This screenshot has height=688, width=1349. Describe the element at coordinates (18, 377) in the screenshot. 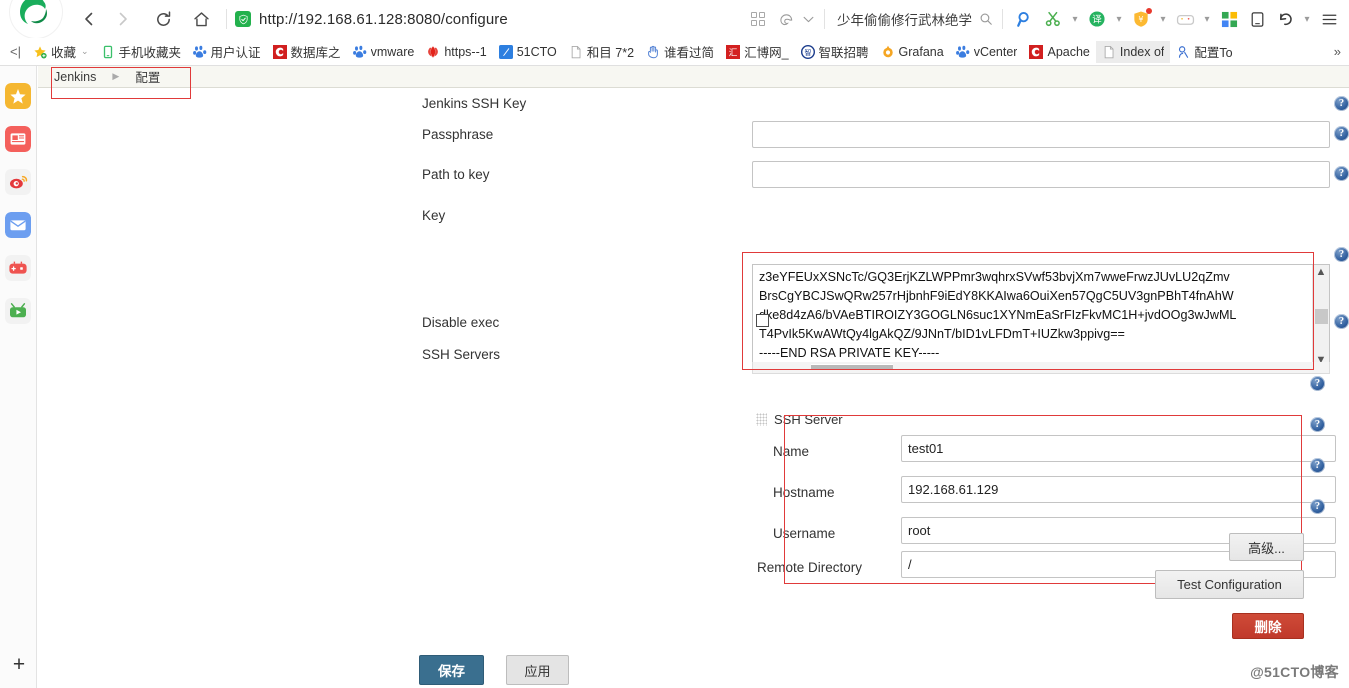

I see `left-sidebar: +` at that location.